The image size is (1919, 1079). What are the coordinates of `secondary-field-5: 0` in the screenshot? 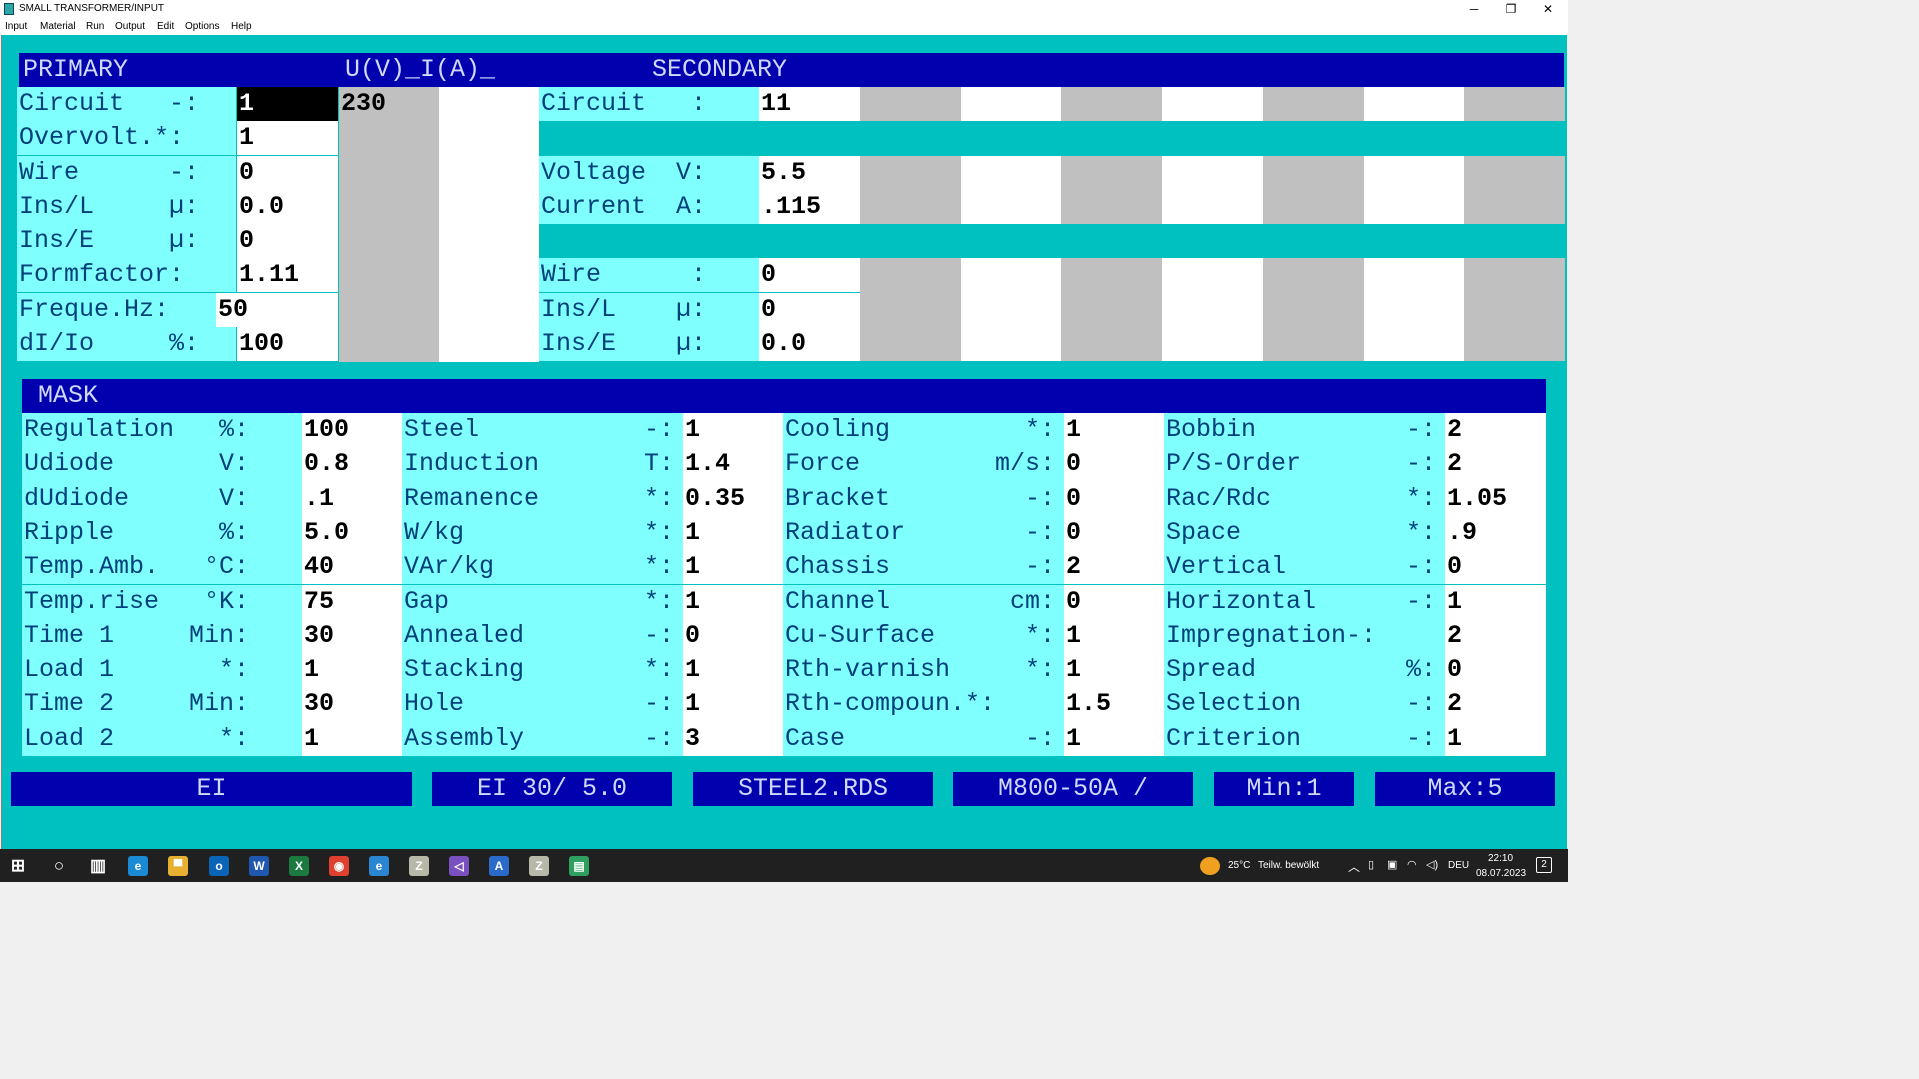 It's located at (809, 275).